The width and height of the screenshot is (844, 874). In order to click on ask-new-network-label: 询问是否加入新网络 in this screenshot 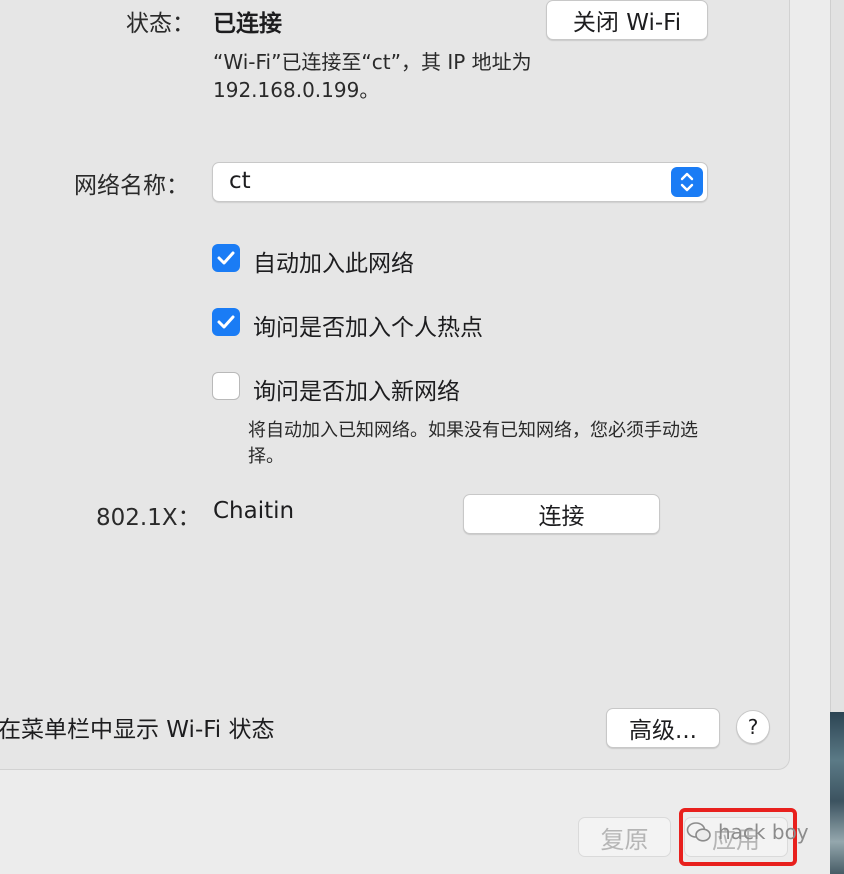, I will do `click(356, 392)`.